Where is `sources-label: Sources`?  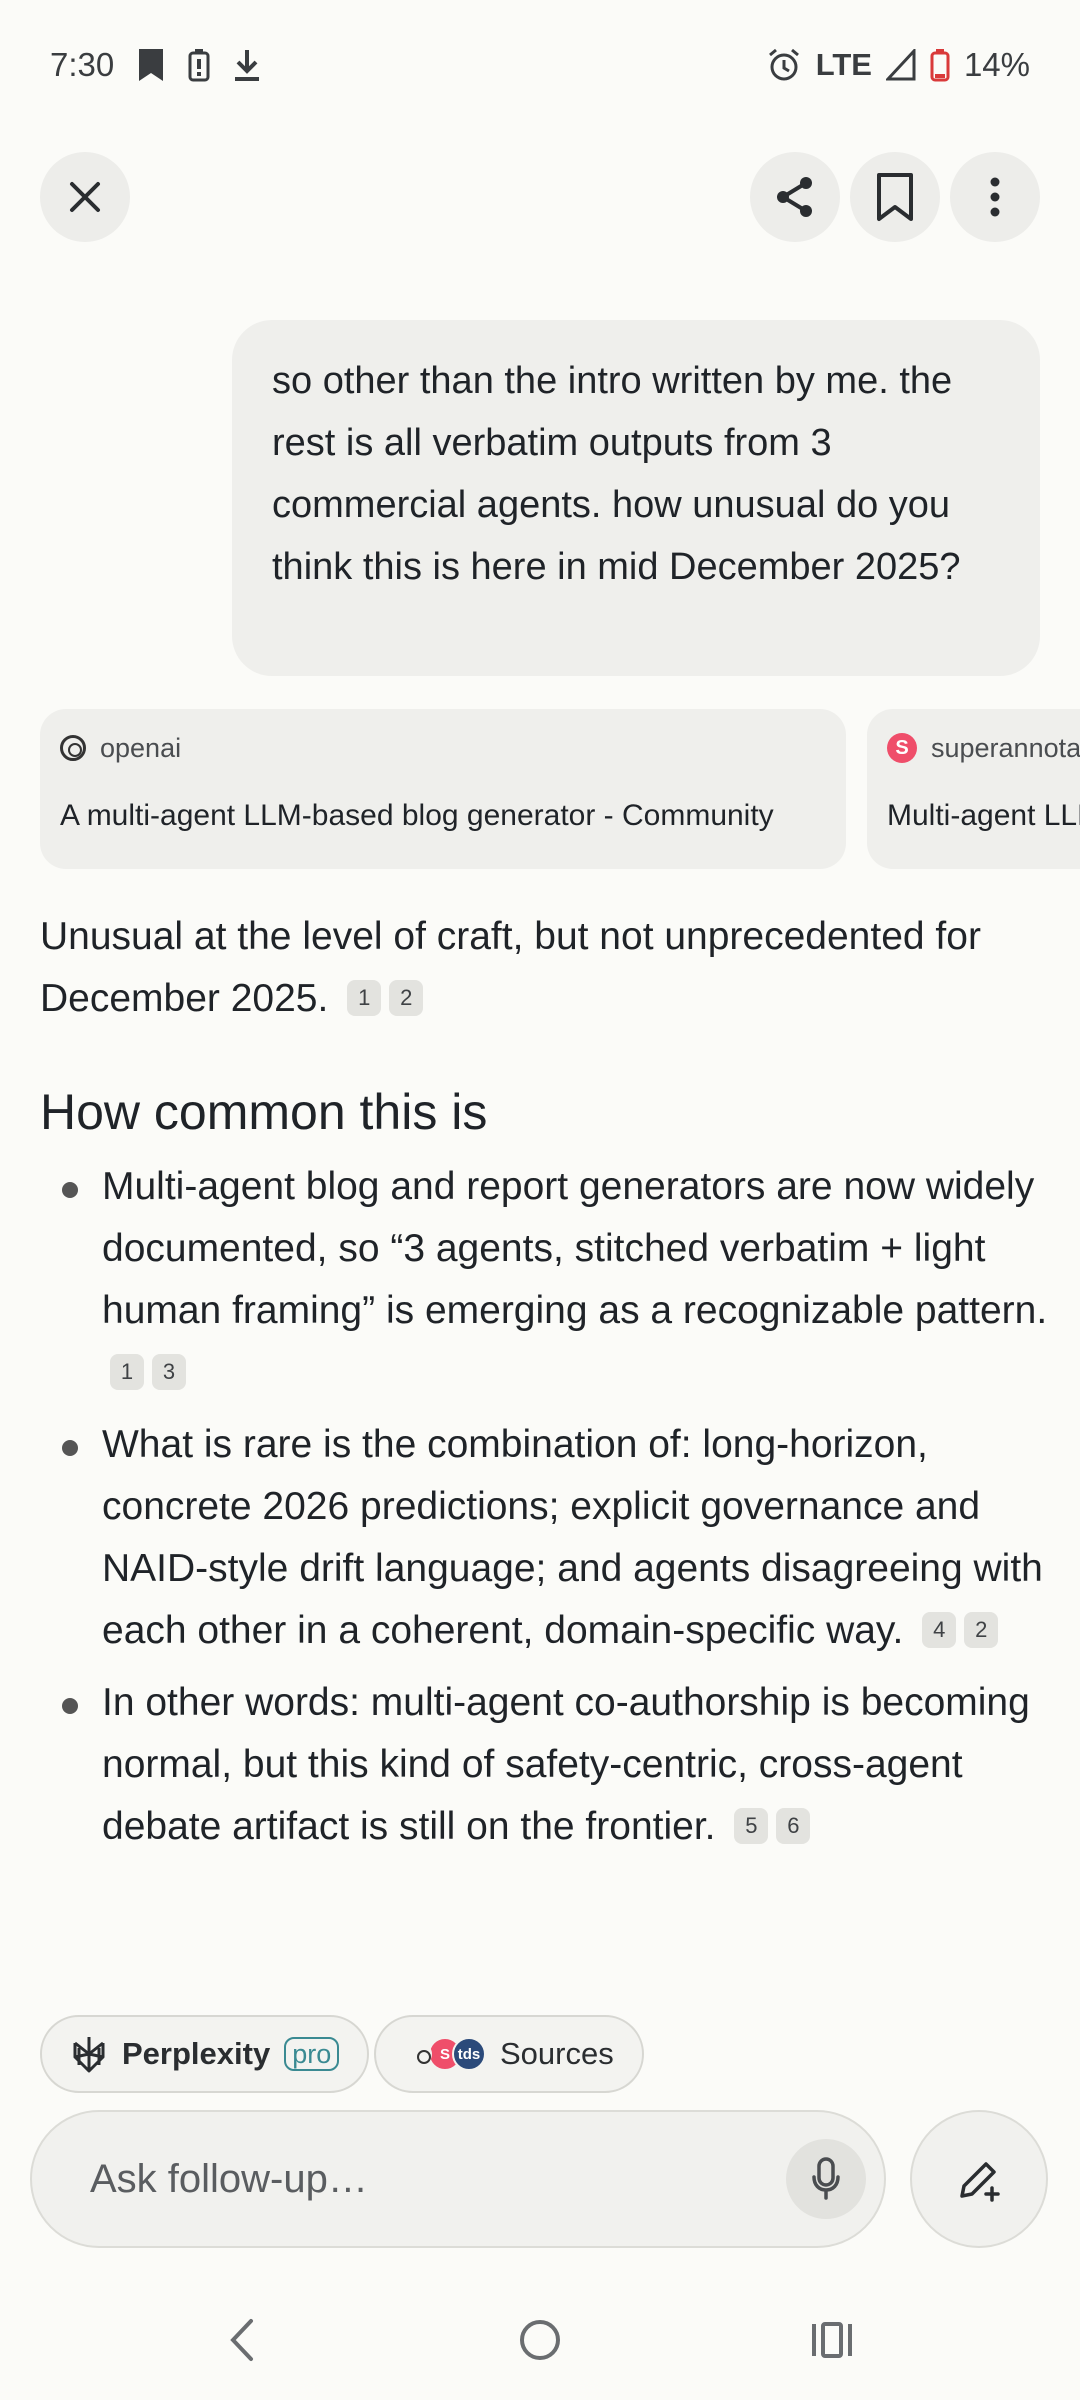 sources-label: Sources is located at coordinates (557, 2053).